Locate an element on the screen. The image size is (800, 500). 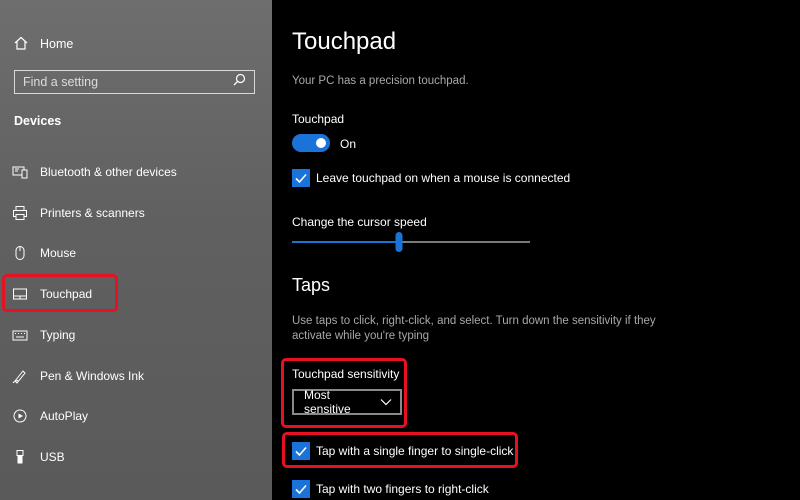
single-finger-highlight-box is located at coordinates (400, 450).